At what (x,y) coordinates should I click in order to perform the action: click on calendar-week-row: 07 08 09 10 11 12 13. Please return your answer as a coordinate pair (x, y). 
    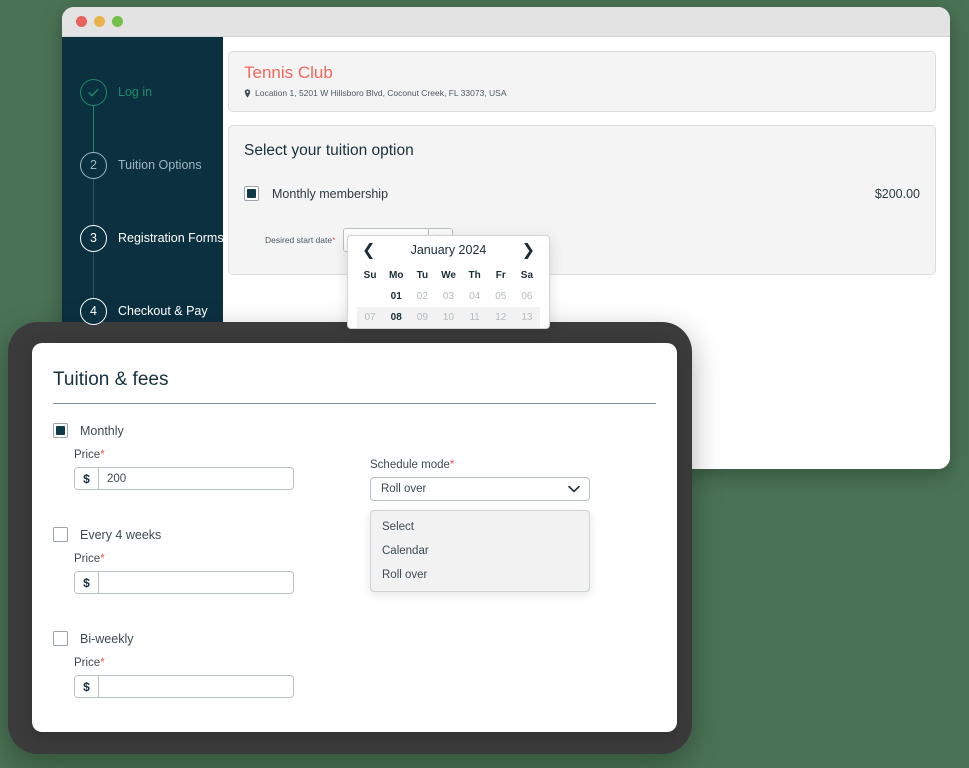
    Looking at the image, I should click on (448, 317).